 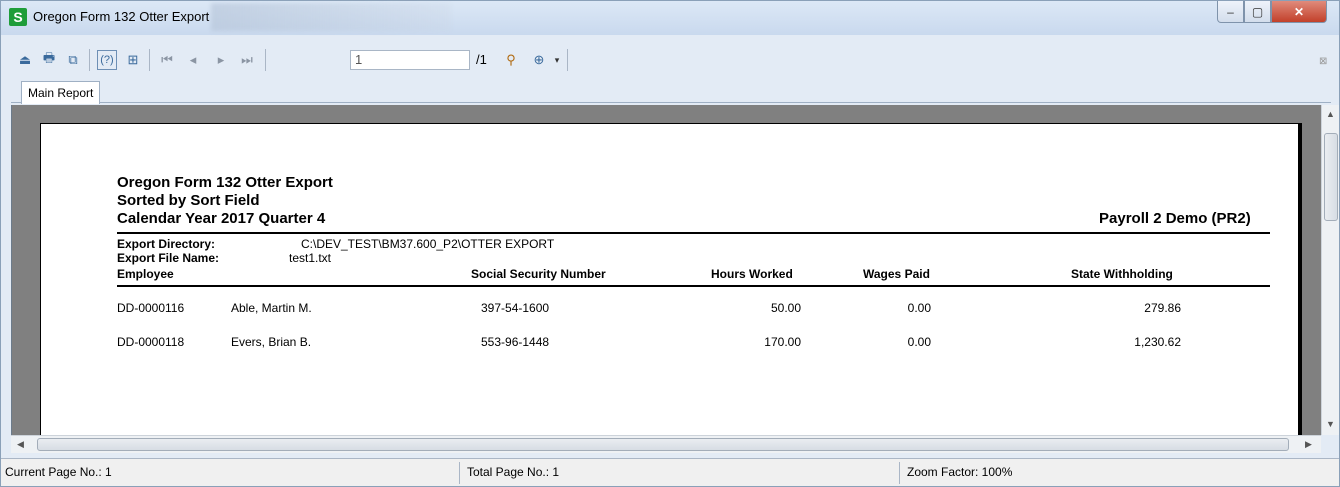 I want to click on app-logo-icon: S, so click(x=18, y=17).